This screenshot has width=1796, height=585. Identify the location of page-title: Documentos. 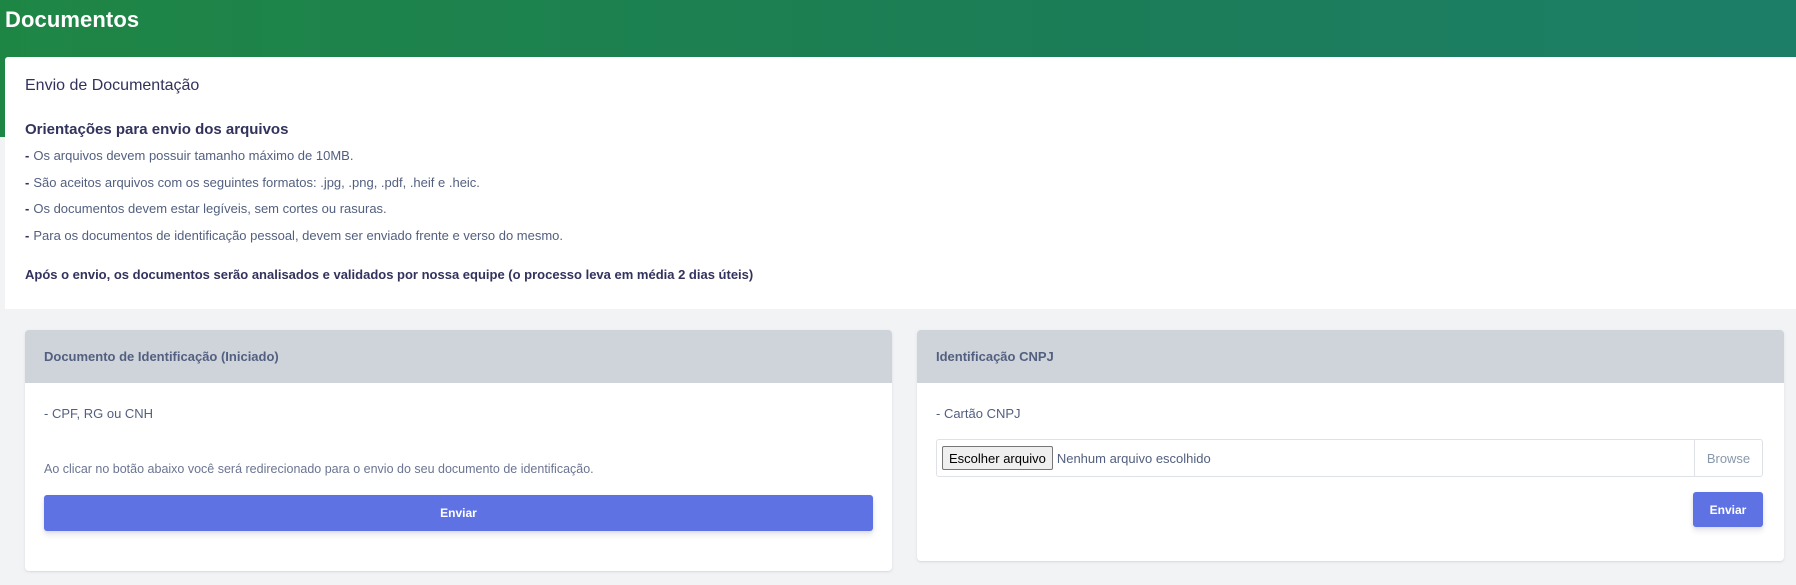
(72, 19).